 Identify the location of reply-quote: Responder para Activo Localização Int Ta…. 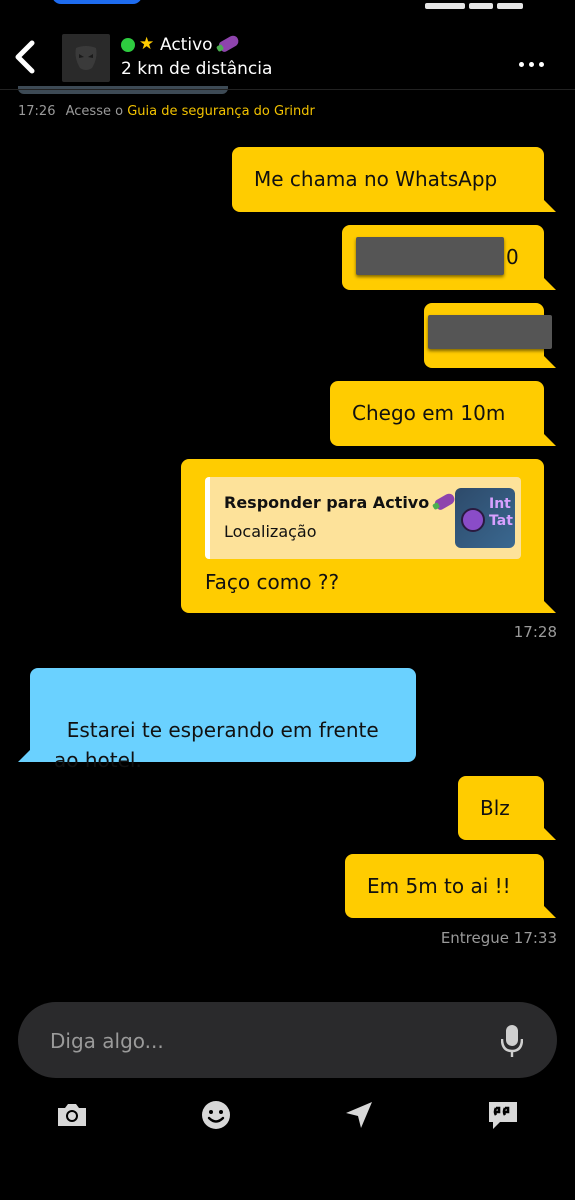
(363, 518).